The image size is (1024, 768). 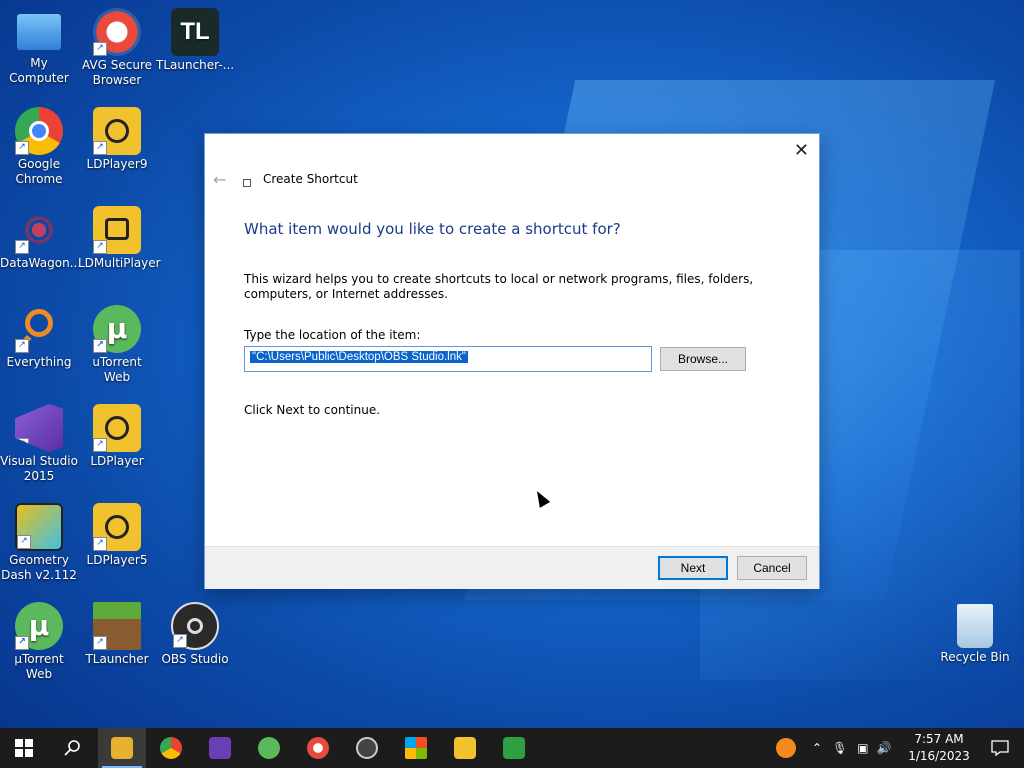 I want to click on back-arrow-icon: ←, so click(x=219, y=179).